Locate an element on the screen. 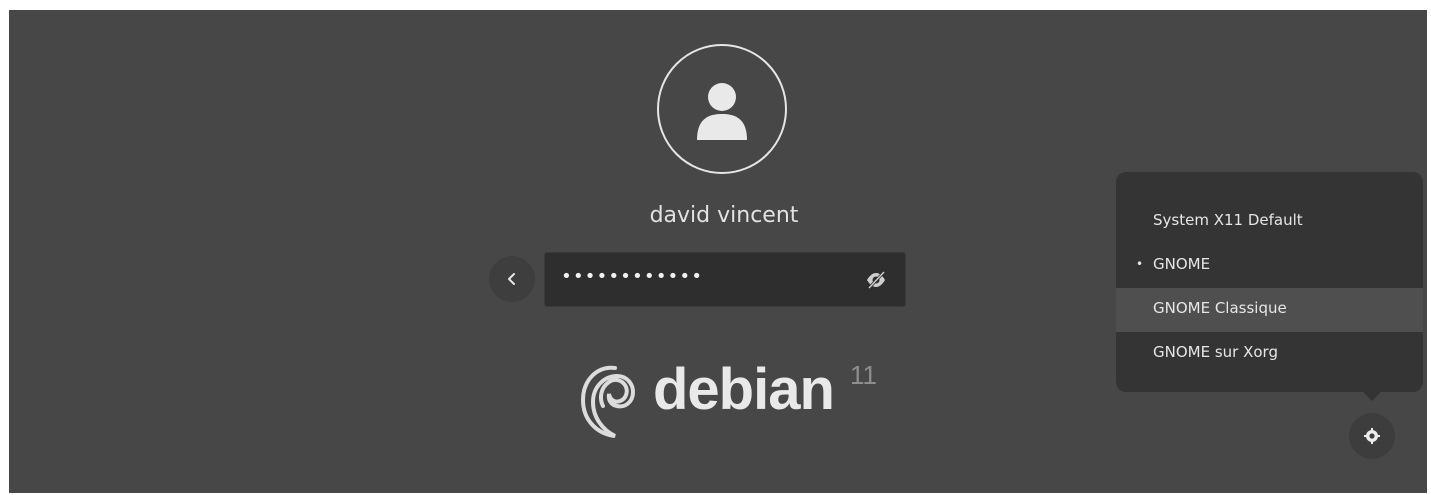 This screenshot has height=495, width=1431. logo-text: debian is located at coordinates (744, 389).